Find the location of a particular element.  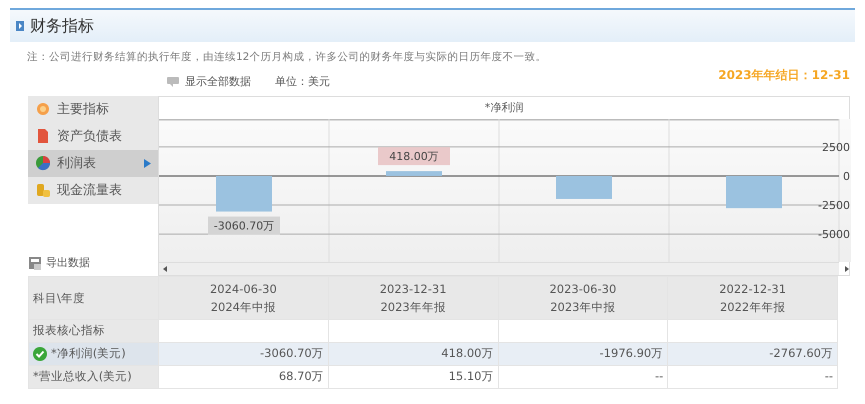

axis-tick-label: -2500 is located at coordinates (834, 205).